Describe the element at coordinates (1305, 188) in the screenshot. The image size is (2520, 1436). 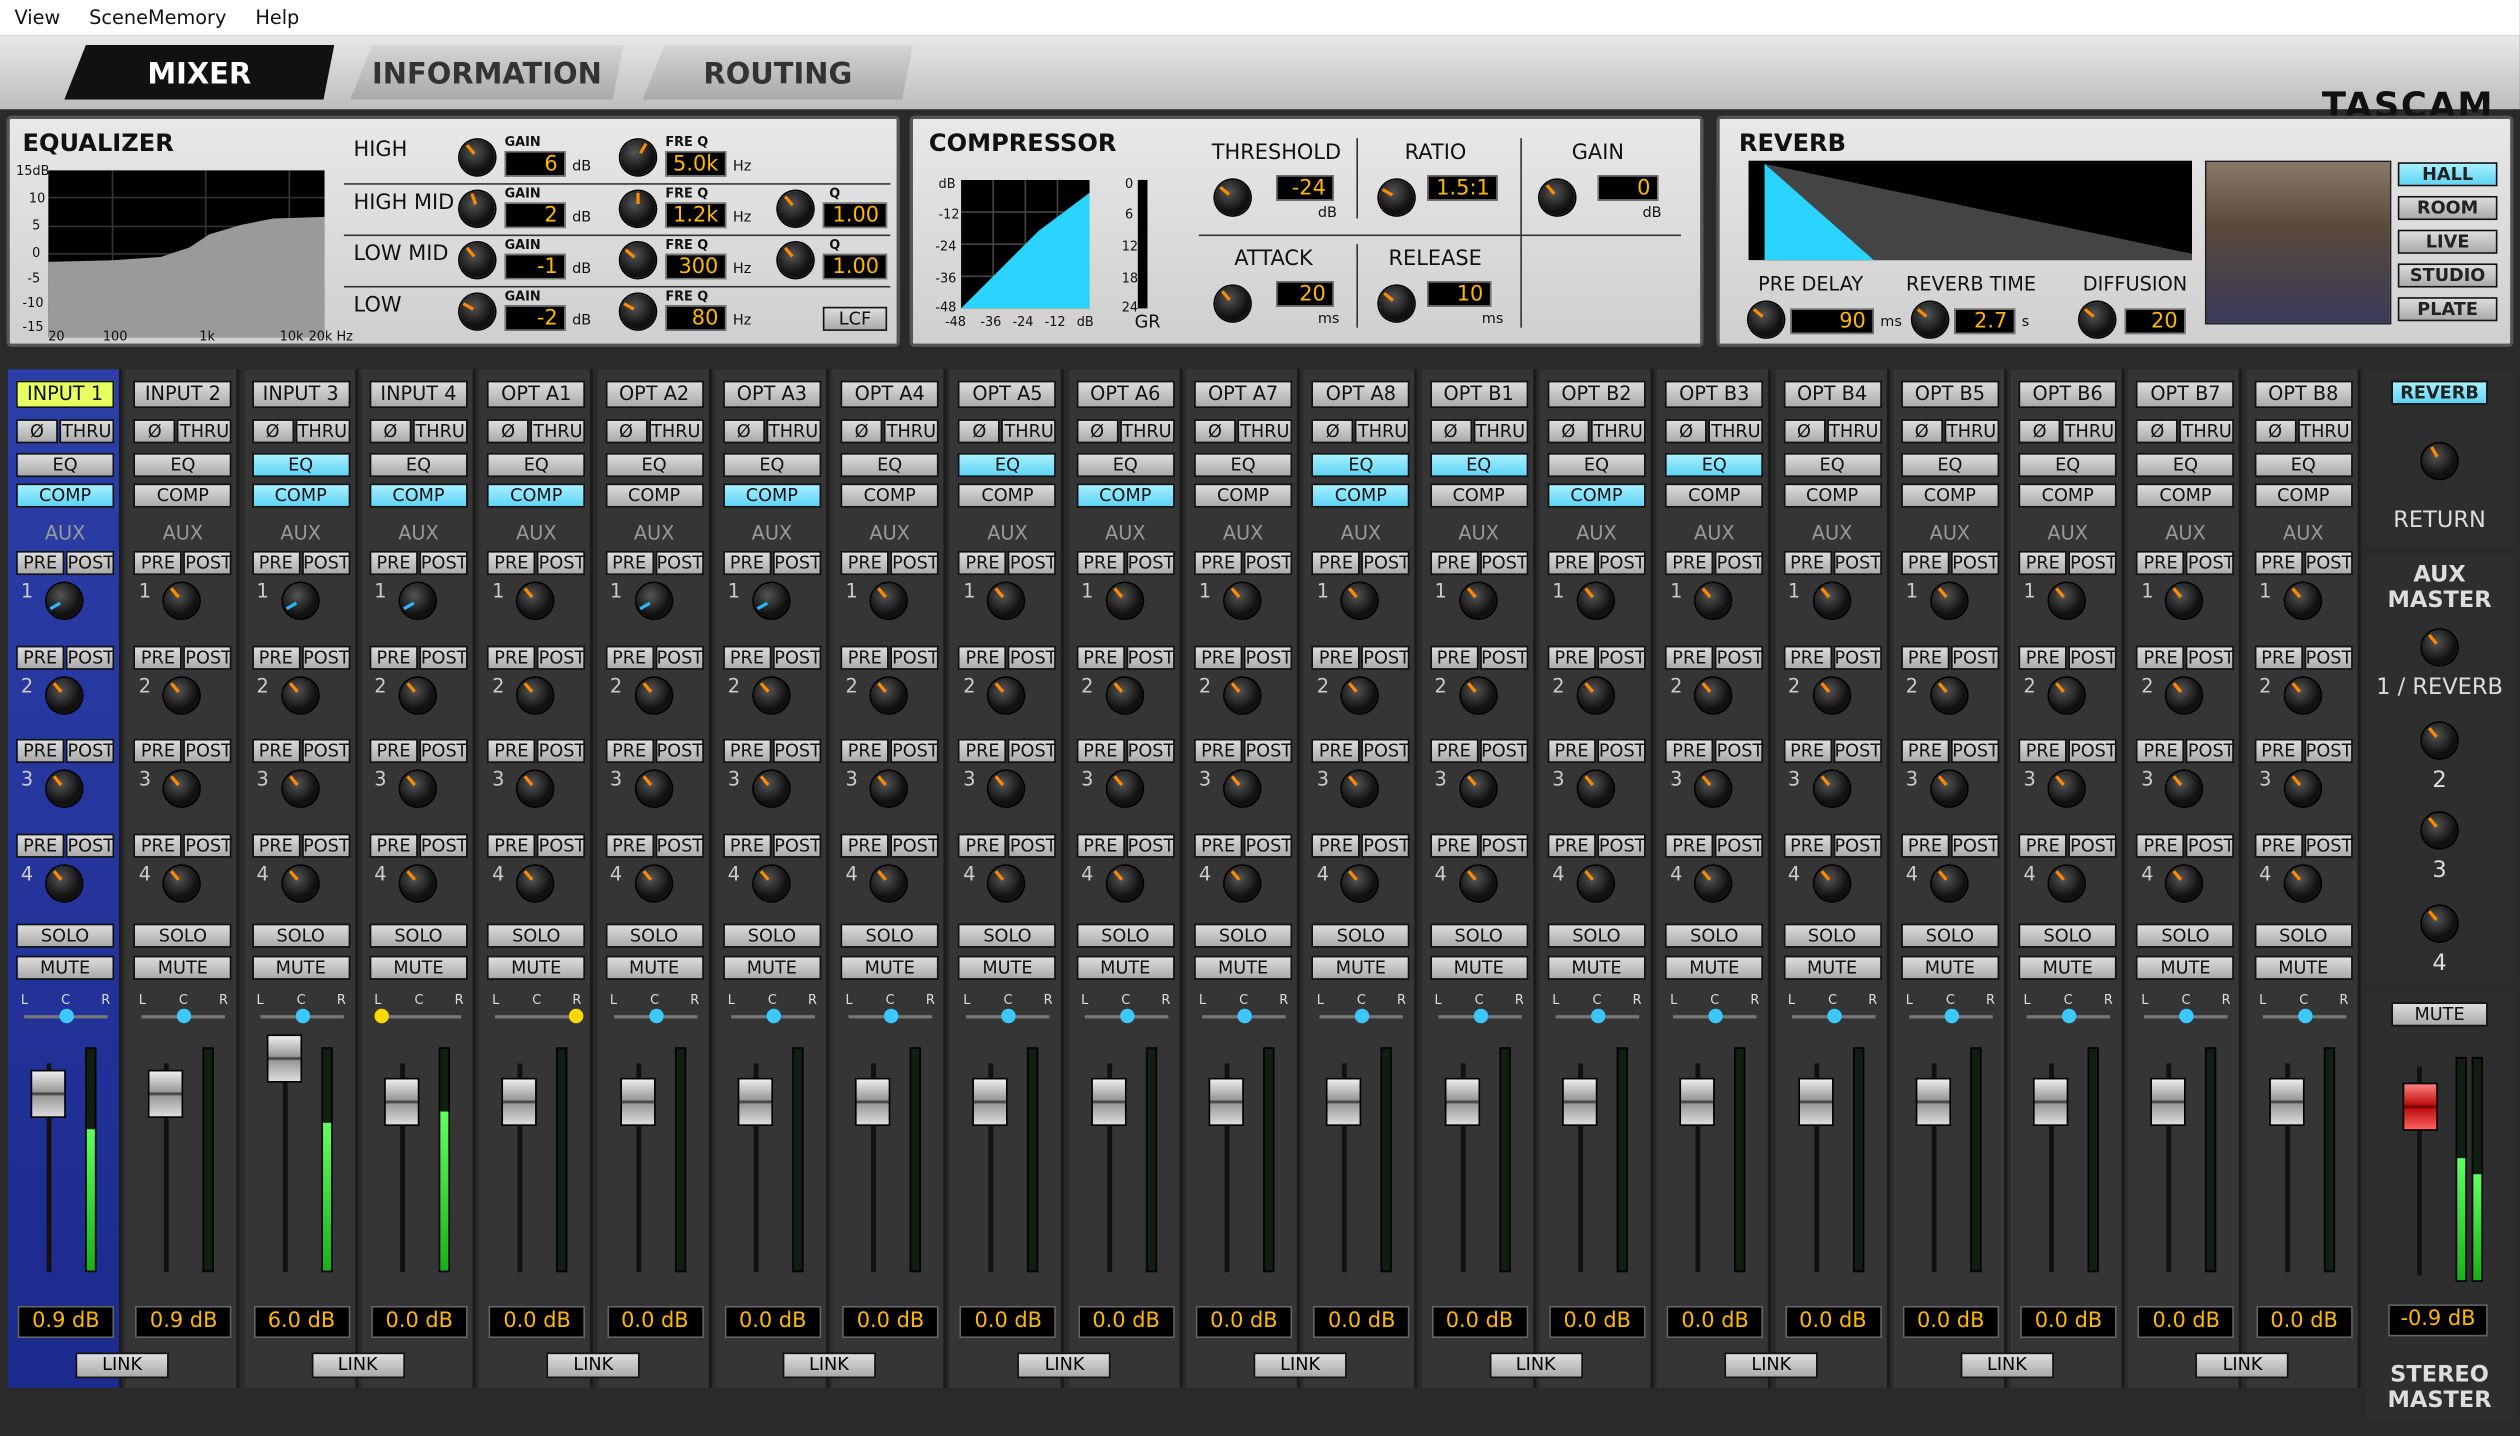
I see `threshold-value: -24` at that location.